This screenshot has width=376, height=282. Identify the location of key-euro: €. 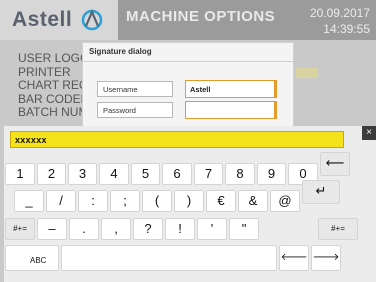
(221, 201).